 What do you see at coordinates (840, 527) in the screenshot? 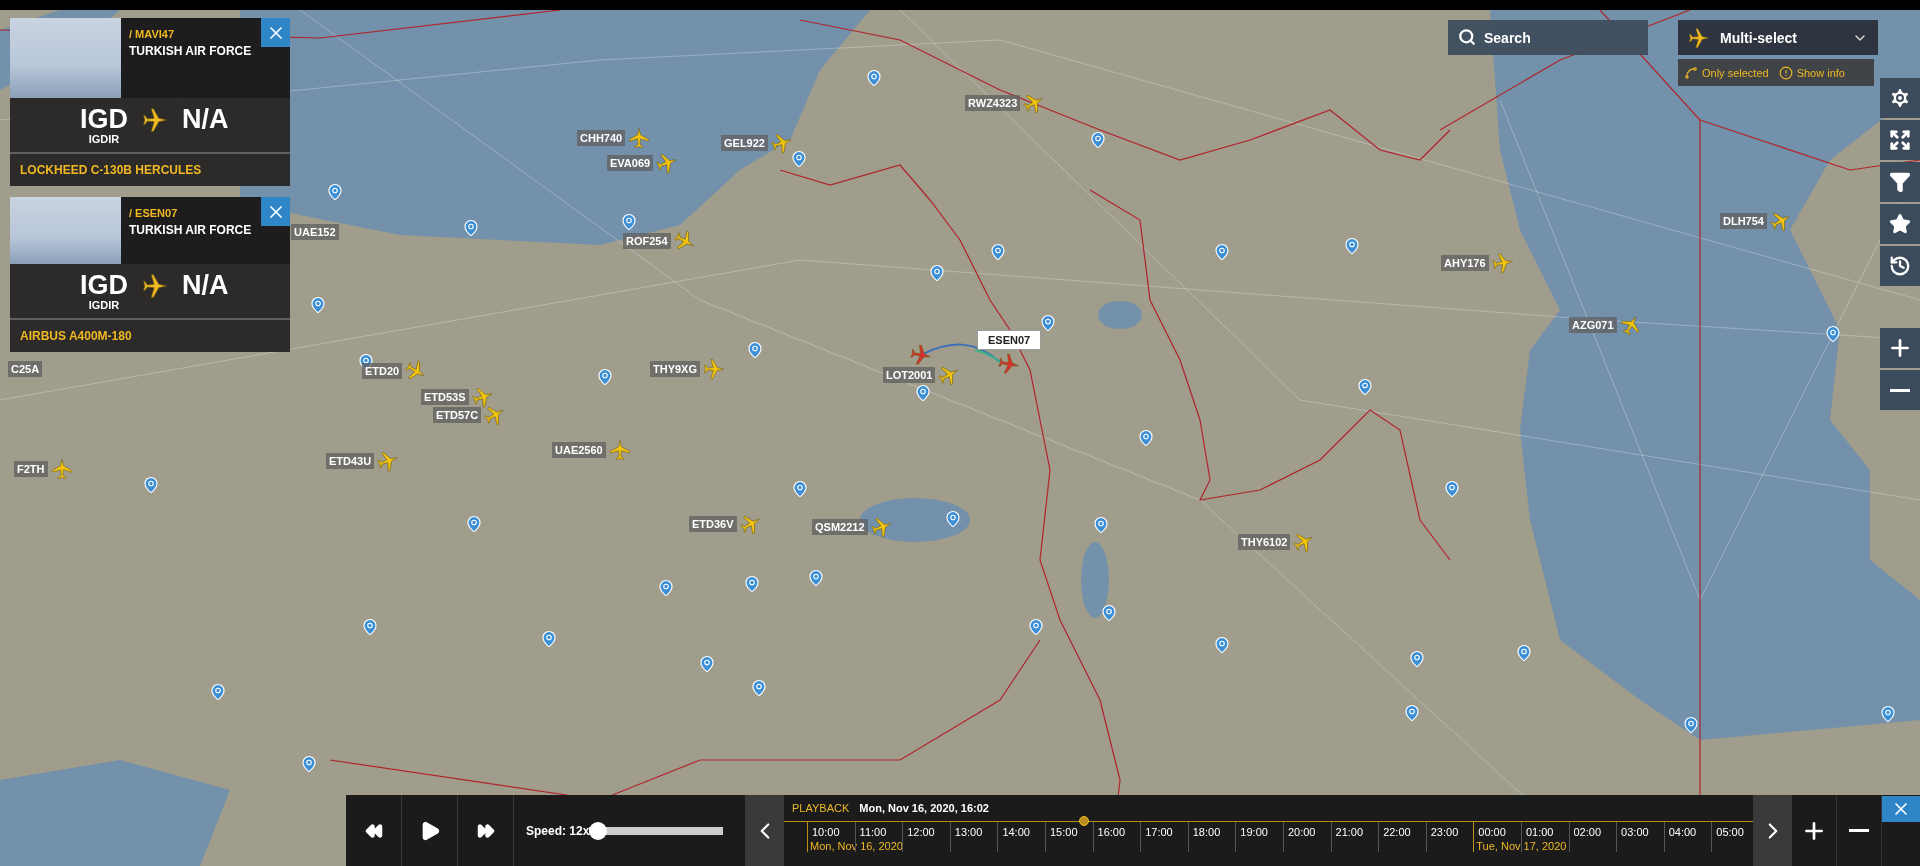
I see `flight-label: QSM2212` at bounding box center [840, 527].